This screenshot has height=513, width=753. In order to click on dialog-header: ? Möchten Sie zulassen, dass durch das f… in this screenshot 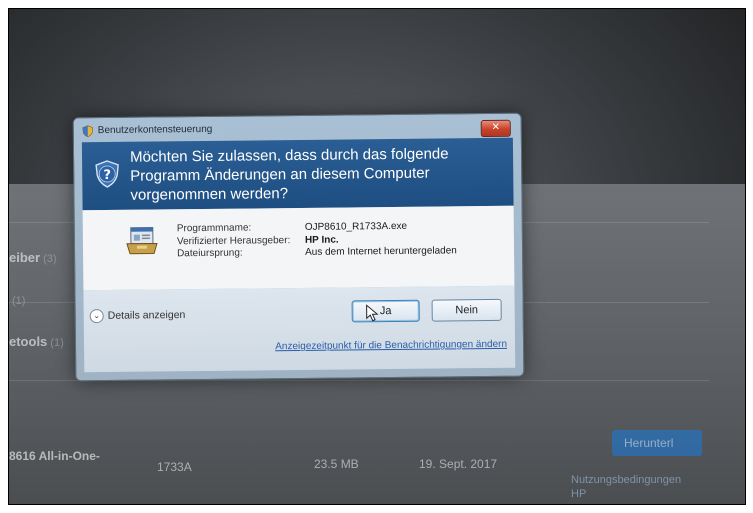, I will do `click(297, 174)`.